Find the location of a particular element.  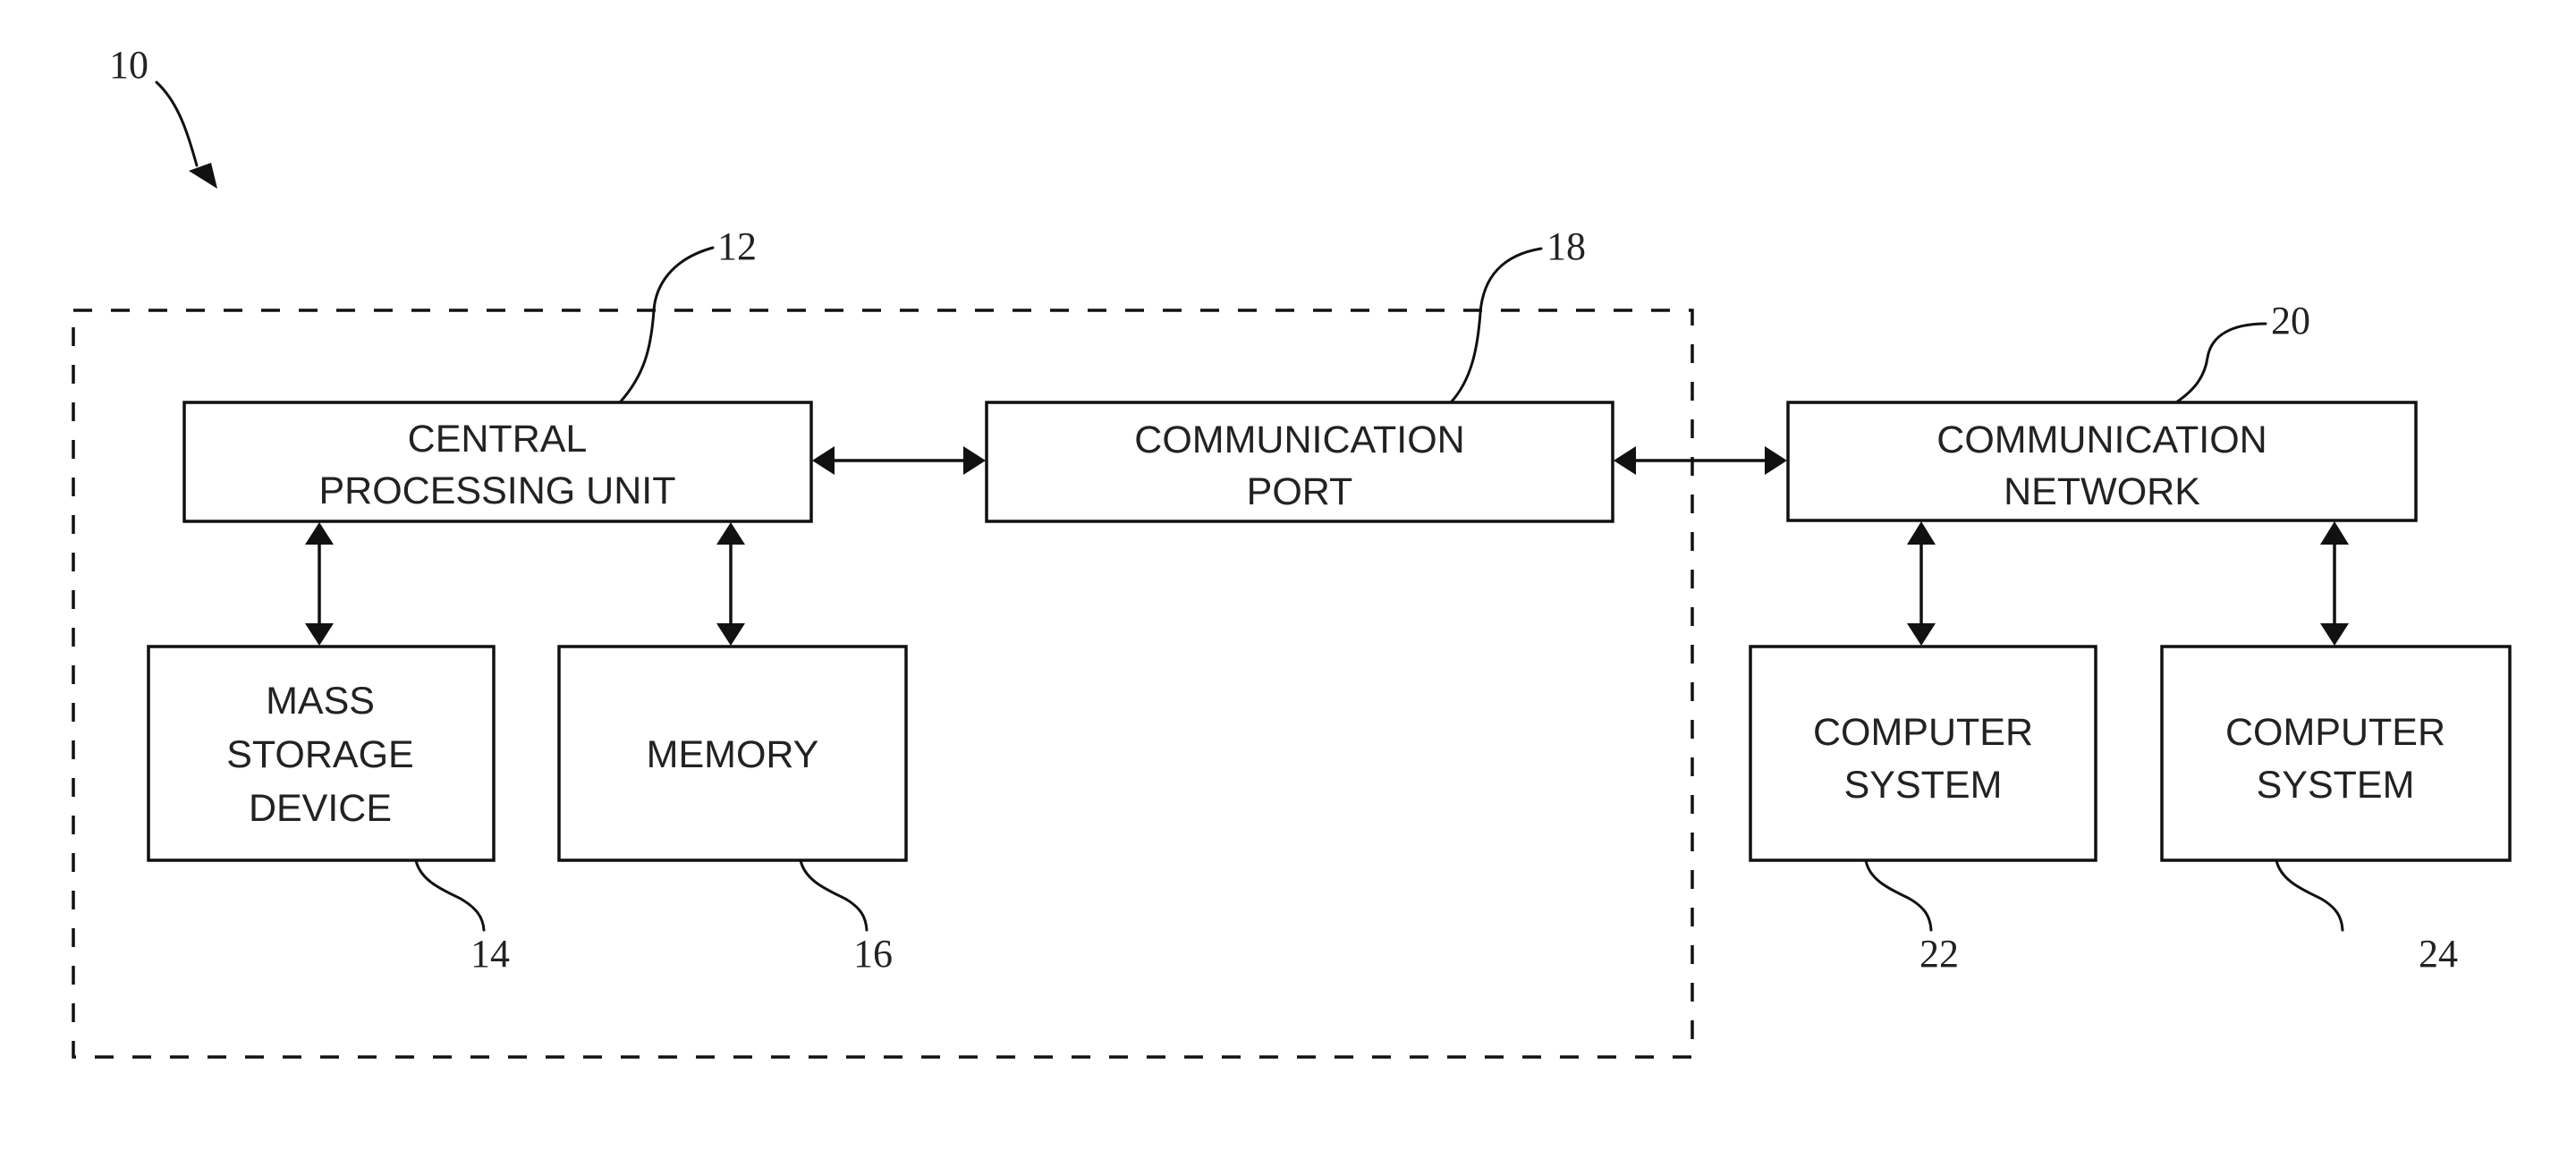

block-memory: MEMORY is located at coordinates (732, 753).